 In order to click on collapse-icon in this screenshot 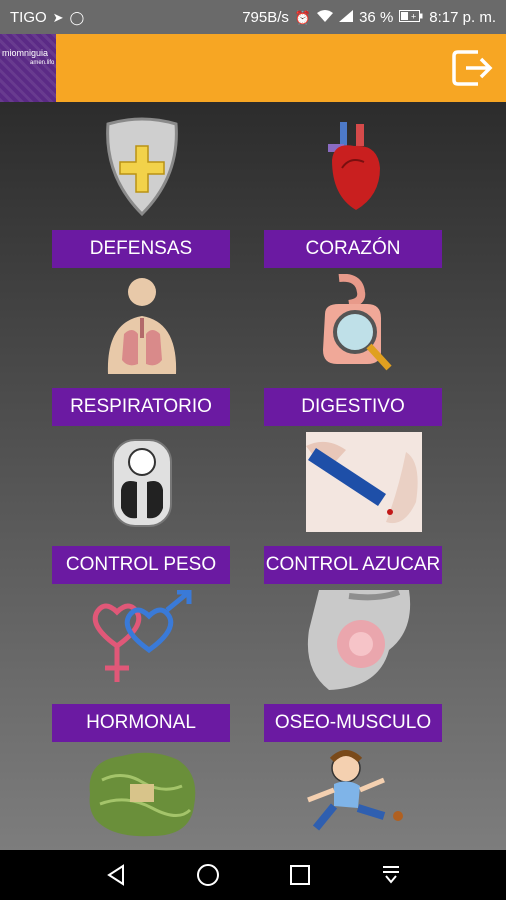, I will do `click(390, 875)`.